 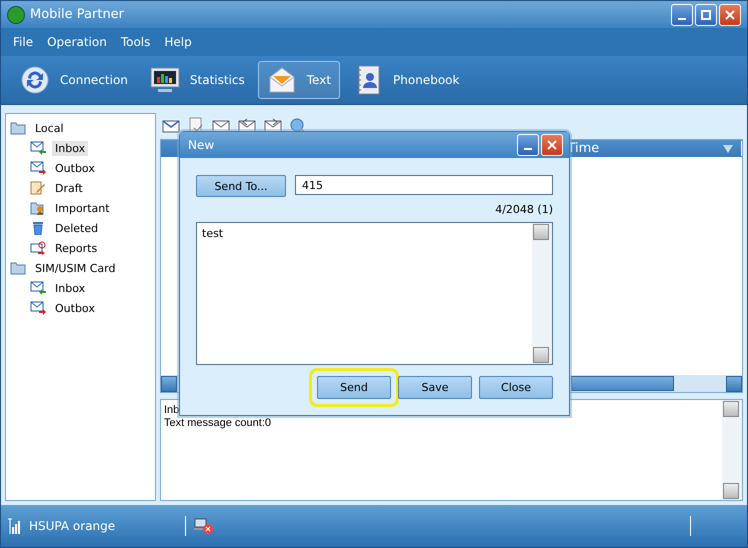 What do you see at coordinates (299, 80) in the screenshot?
I see `toolbar-tab: Text` at bounding box center [299, 80].